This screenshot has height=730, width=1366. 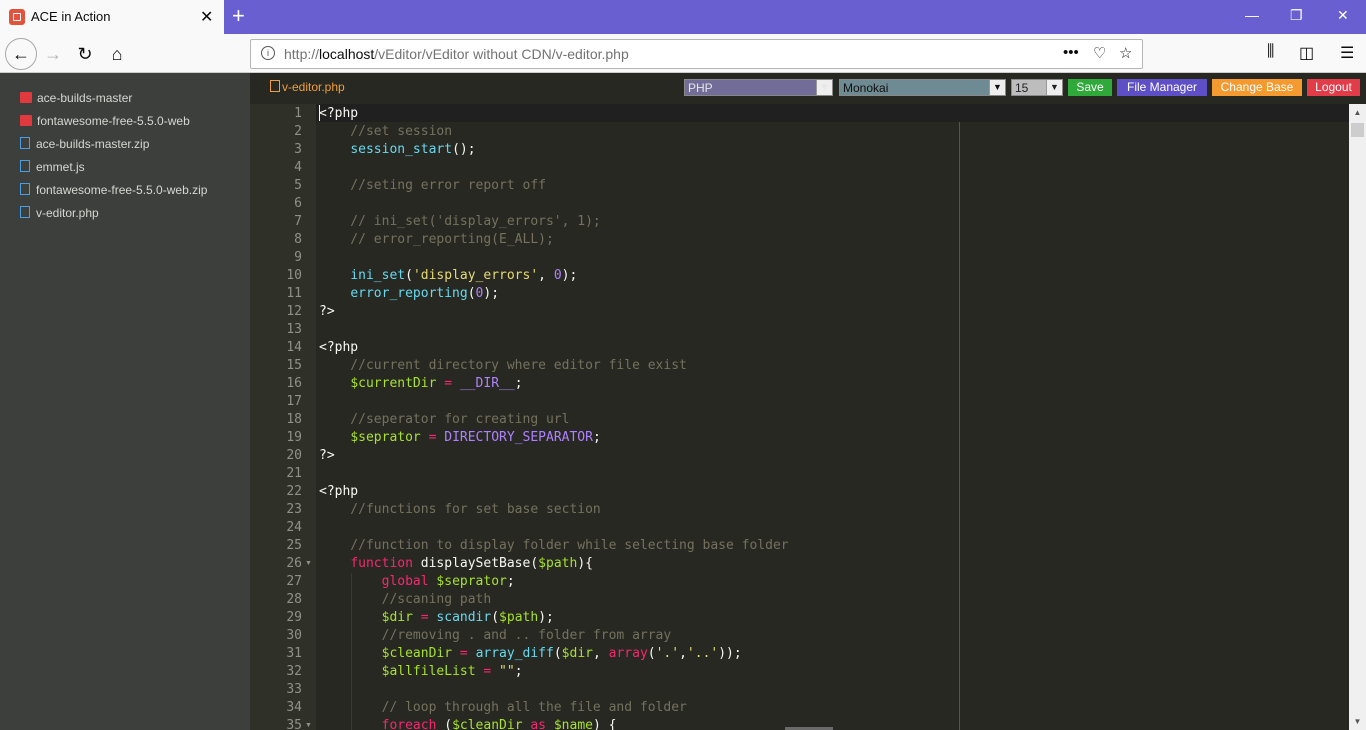 I want to click on code-line: // error_reporting(E_ALL);, so click(x=436, y=240).